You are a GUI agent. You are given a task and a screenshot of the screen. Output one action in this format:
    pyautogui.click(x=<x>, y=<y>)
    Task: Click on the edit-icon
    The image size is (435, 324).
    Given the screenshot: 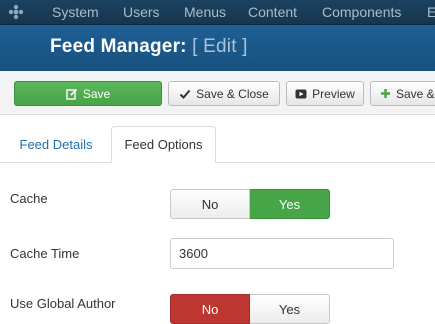 What is the action you would take?
    pyautogui.click(x=72, y=94)
    